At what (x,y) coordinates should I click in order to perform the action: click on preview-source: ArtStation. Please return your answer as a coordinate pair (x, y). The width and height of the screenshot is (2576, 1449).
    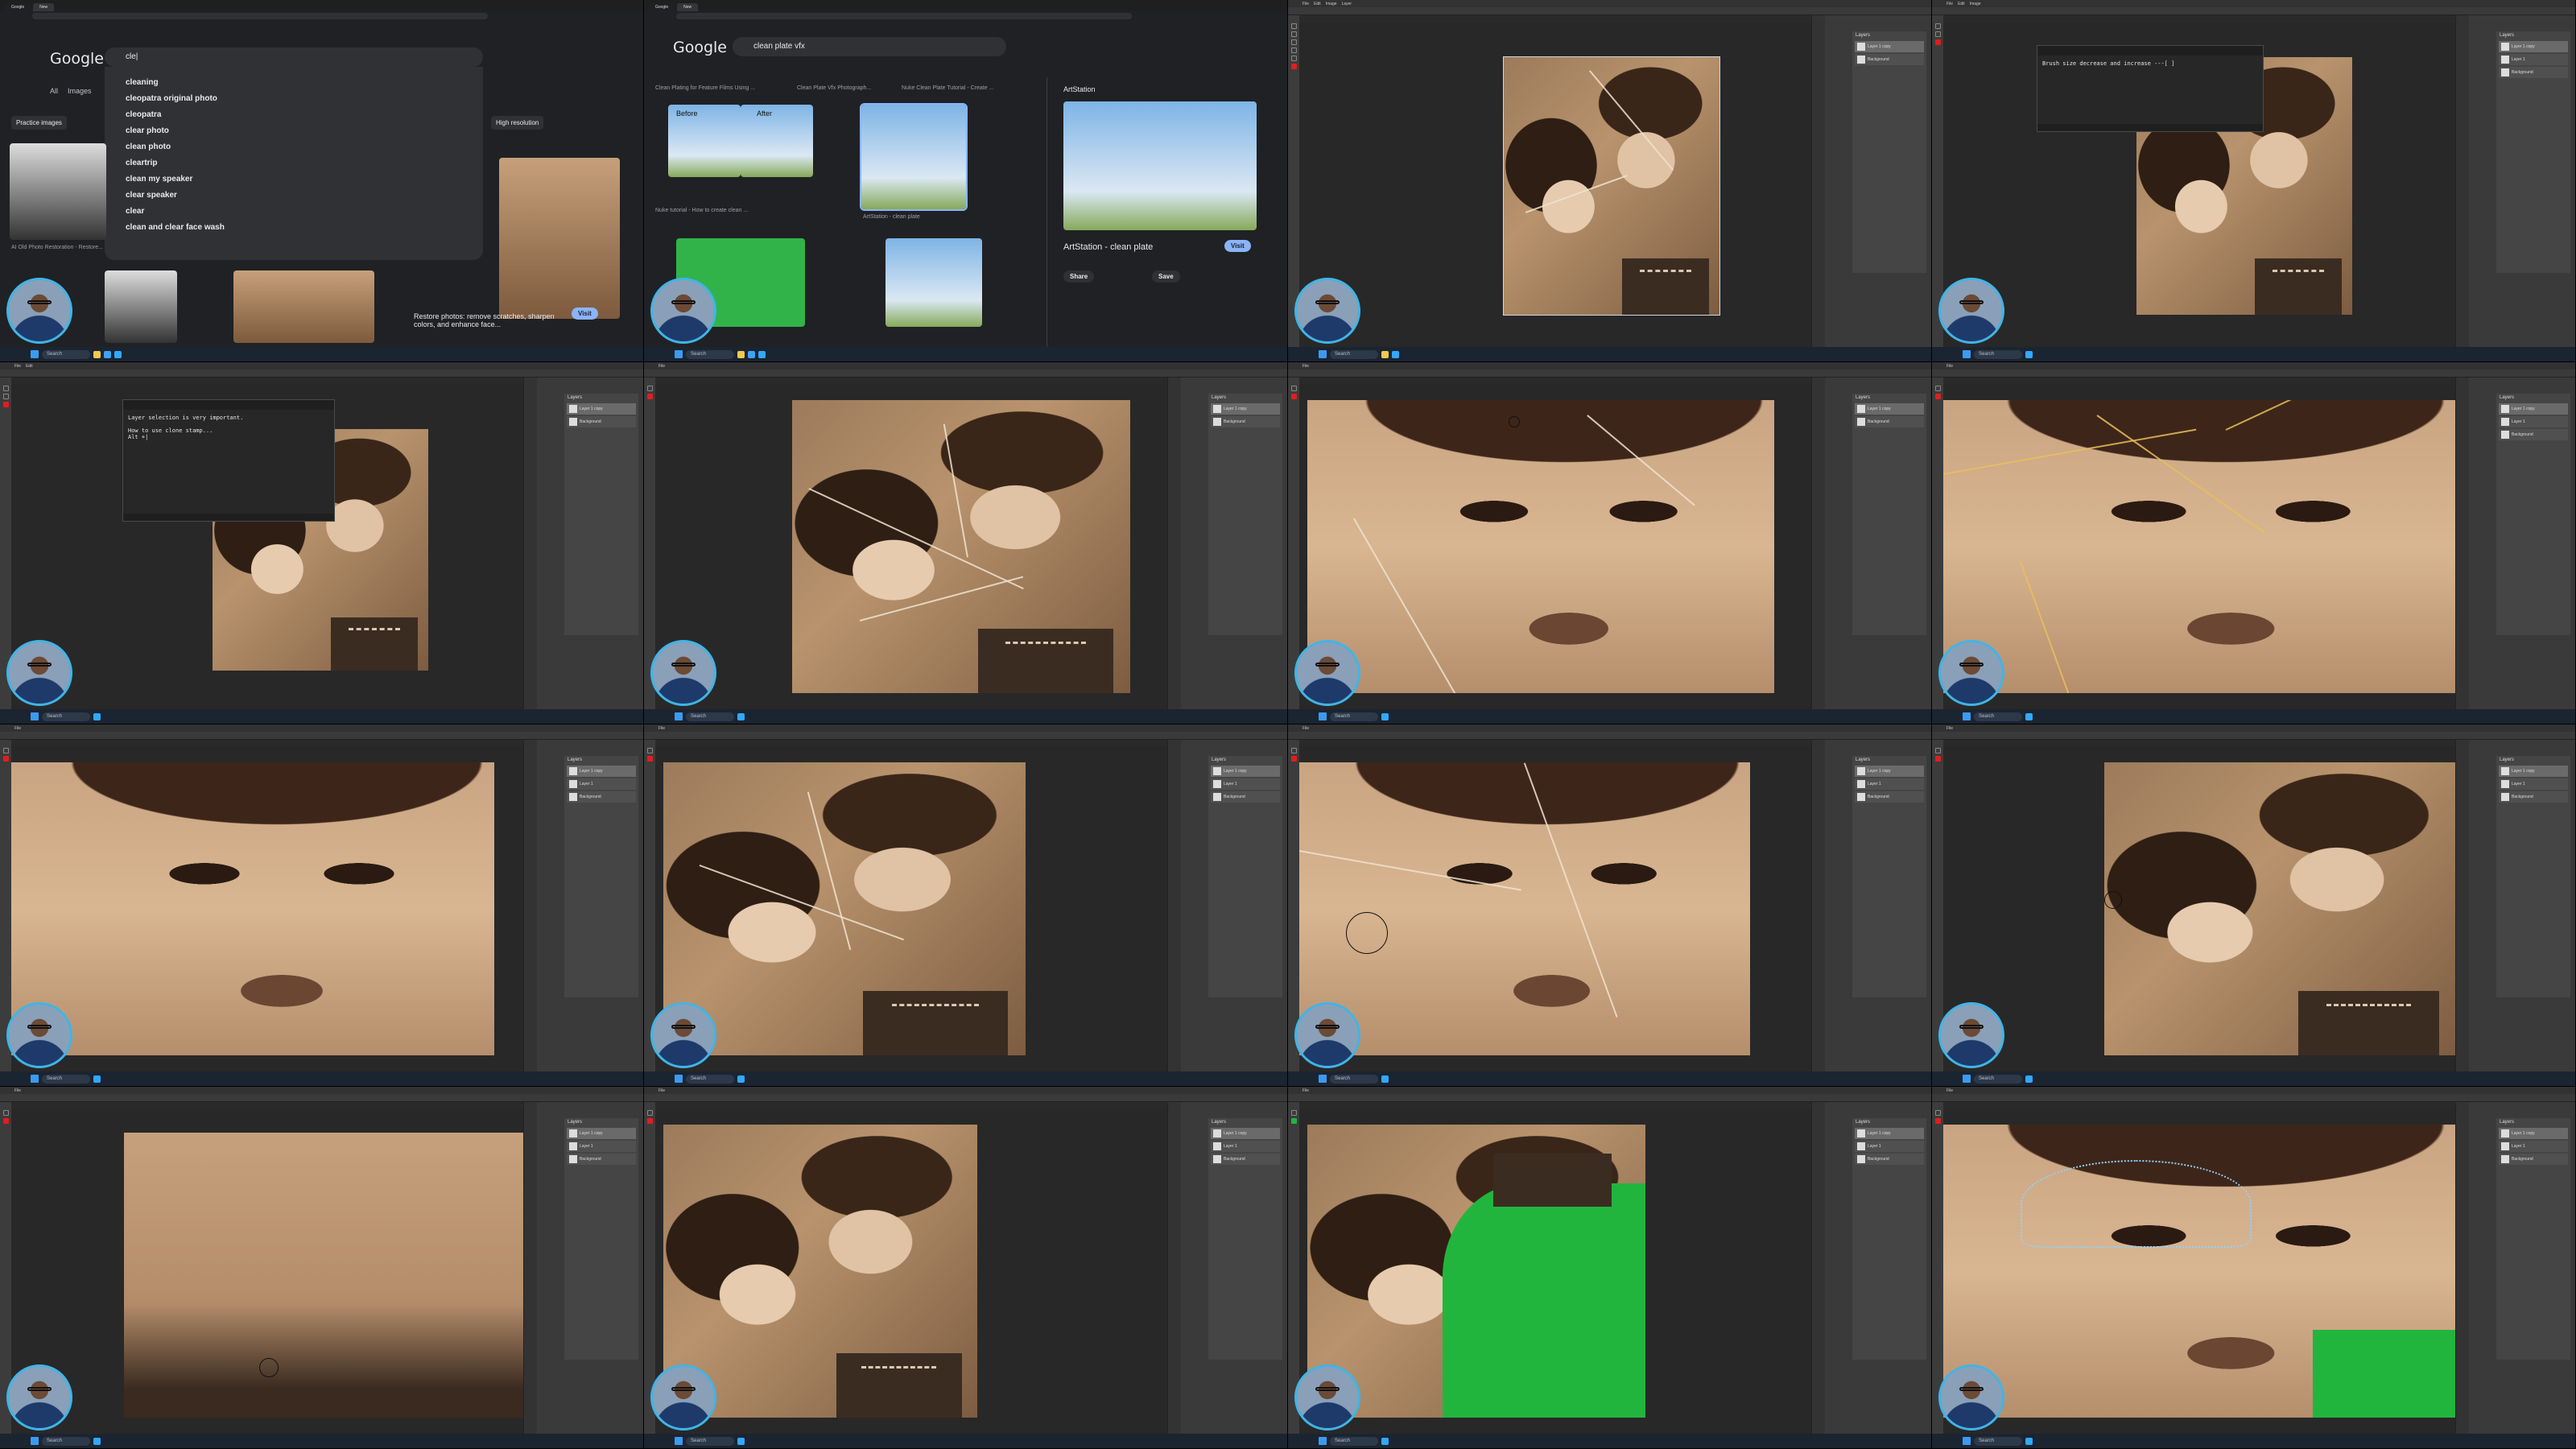
    Looking at the image, I should click on (1079, 89).